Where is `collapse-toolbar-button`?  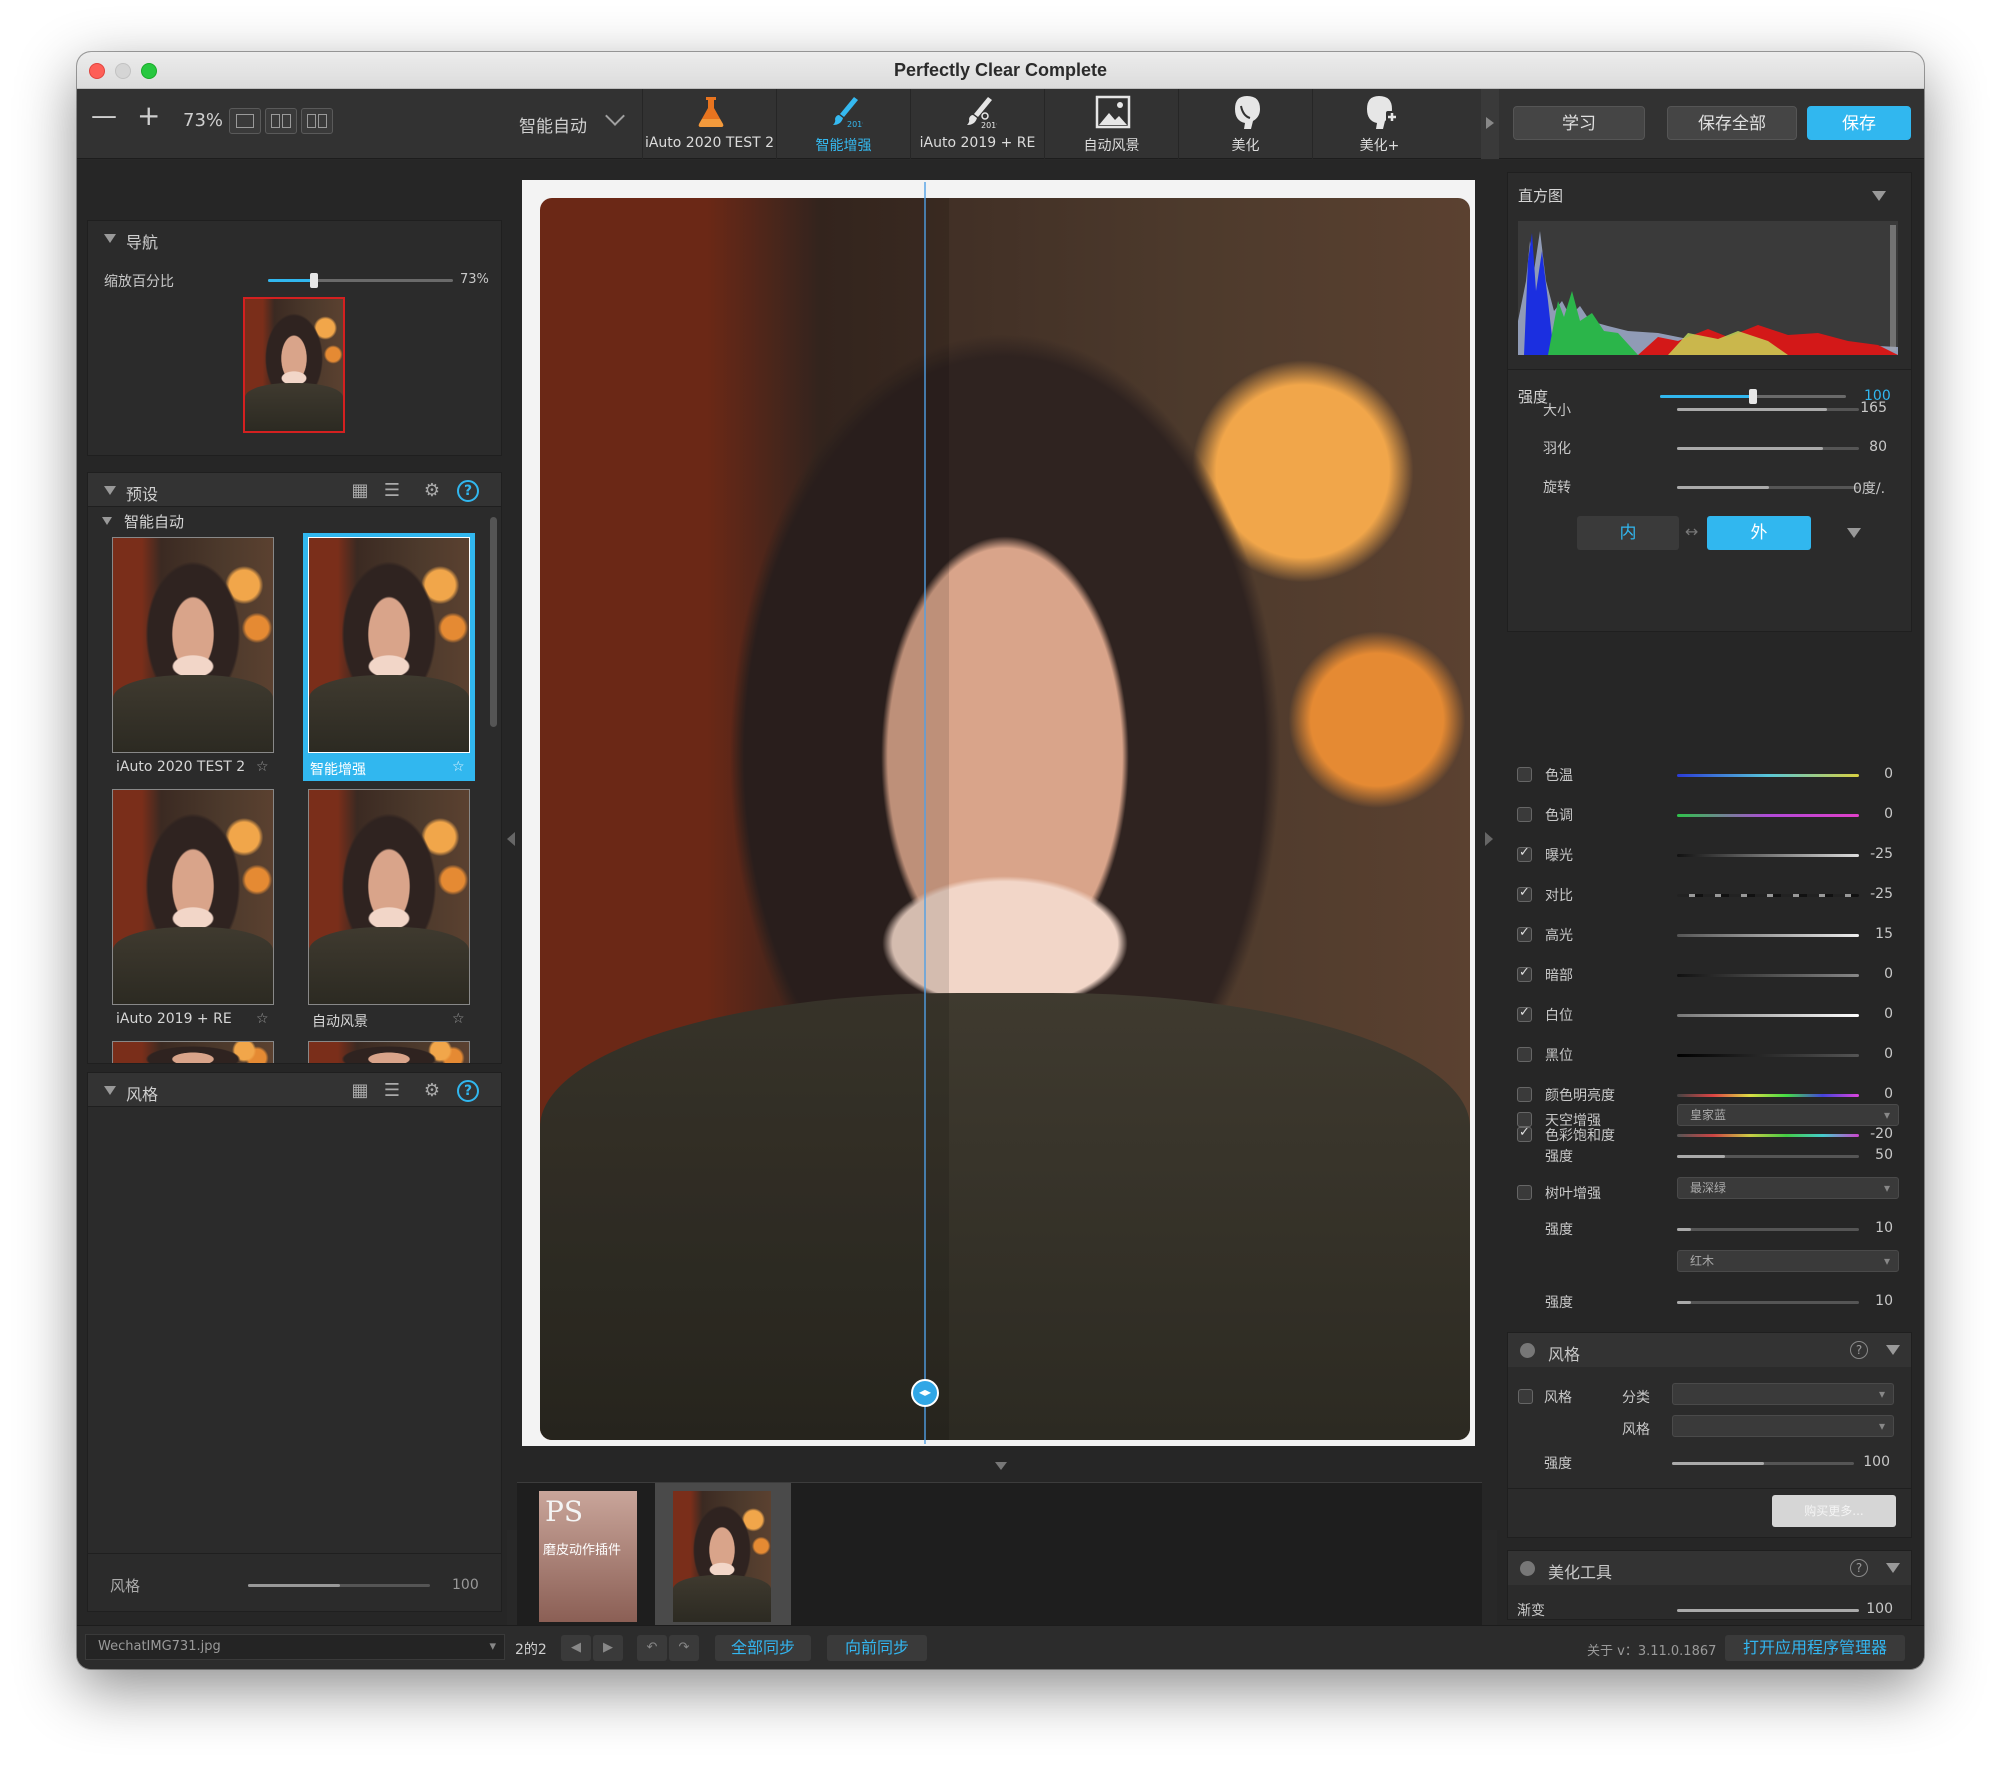
collapse-toolbar-button is located at coordinates (1490, 124).